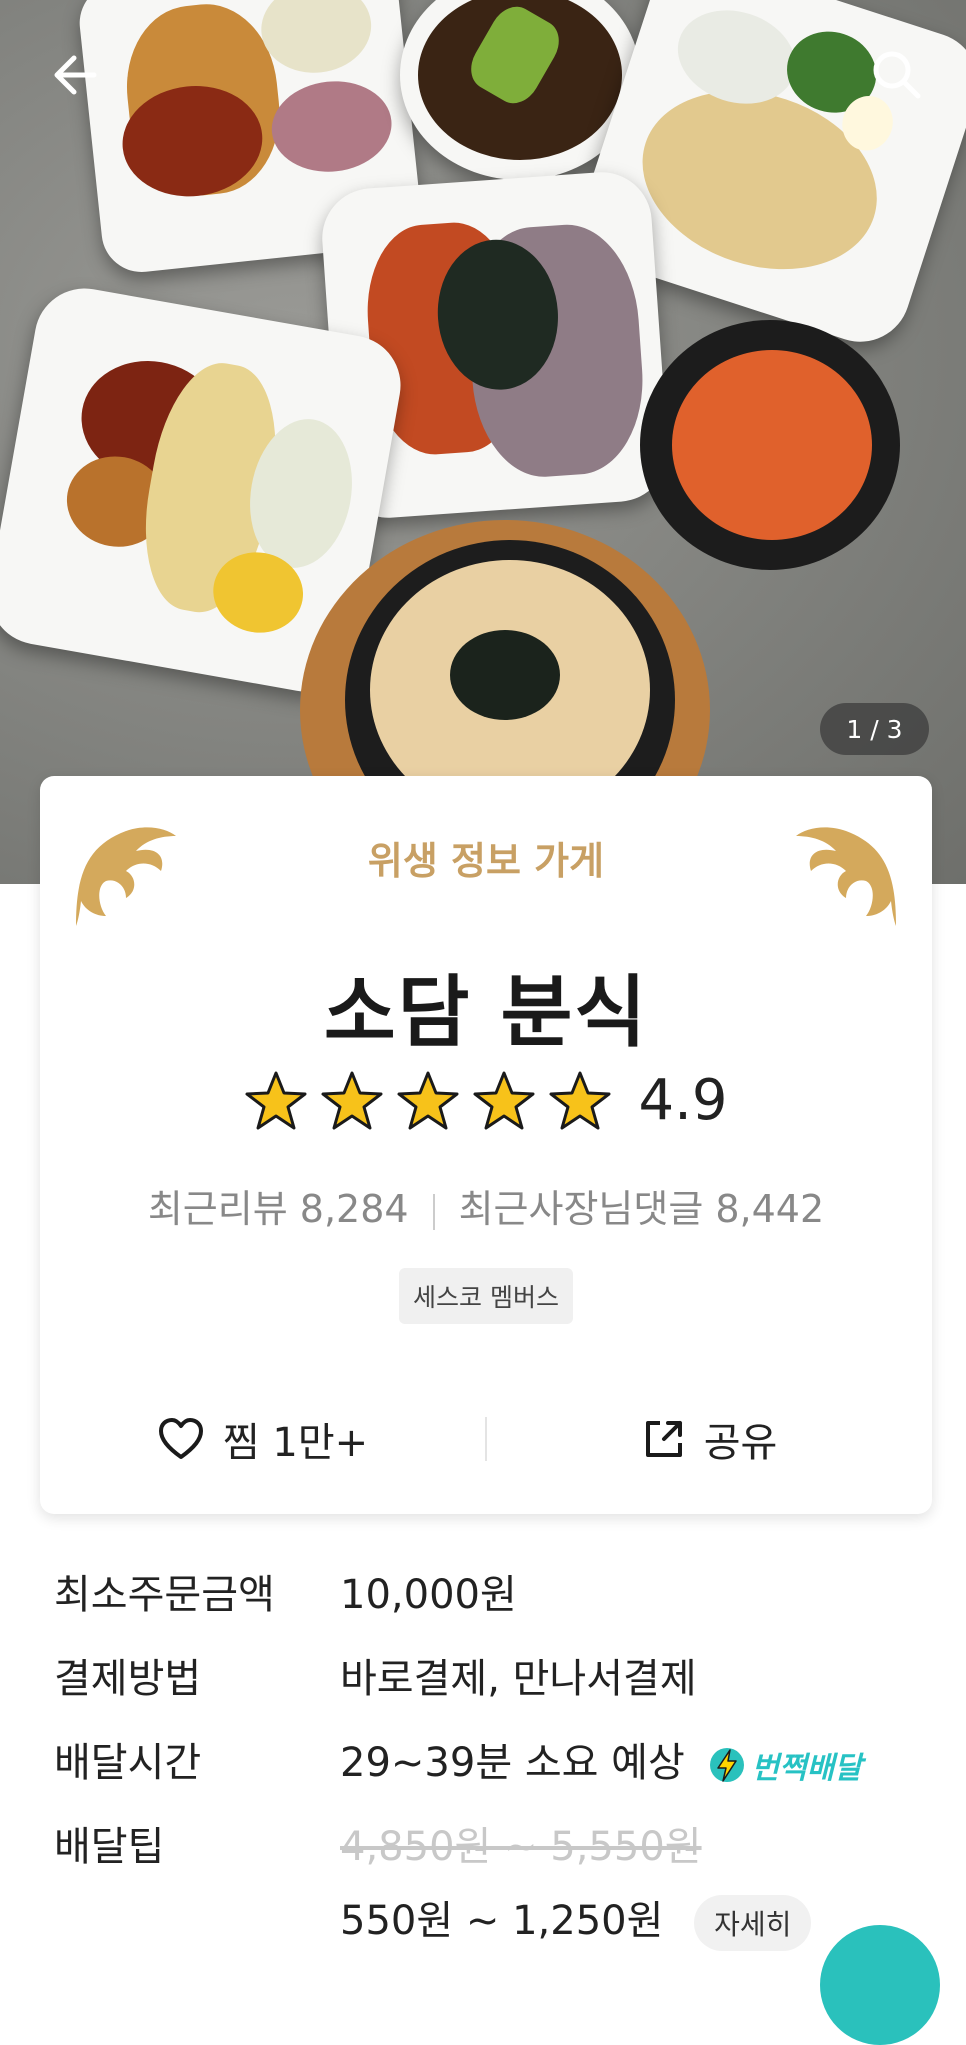 Image resolution: width=966 pixels, height=2045 pixels. I want to click on image-counter: 1 / 3, so click(874, 729).